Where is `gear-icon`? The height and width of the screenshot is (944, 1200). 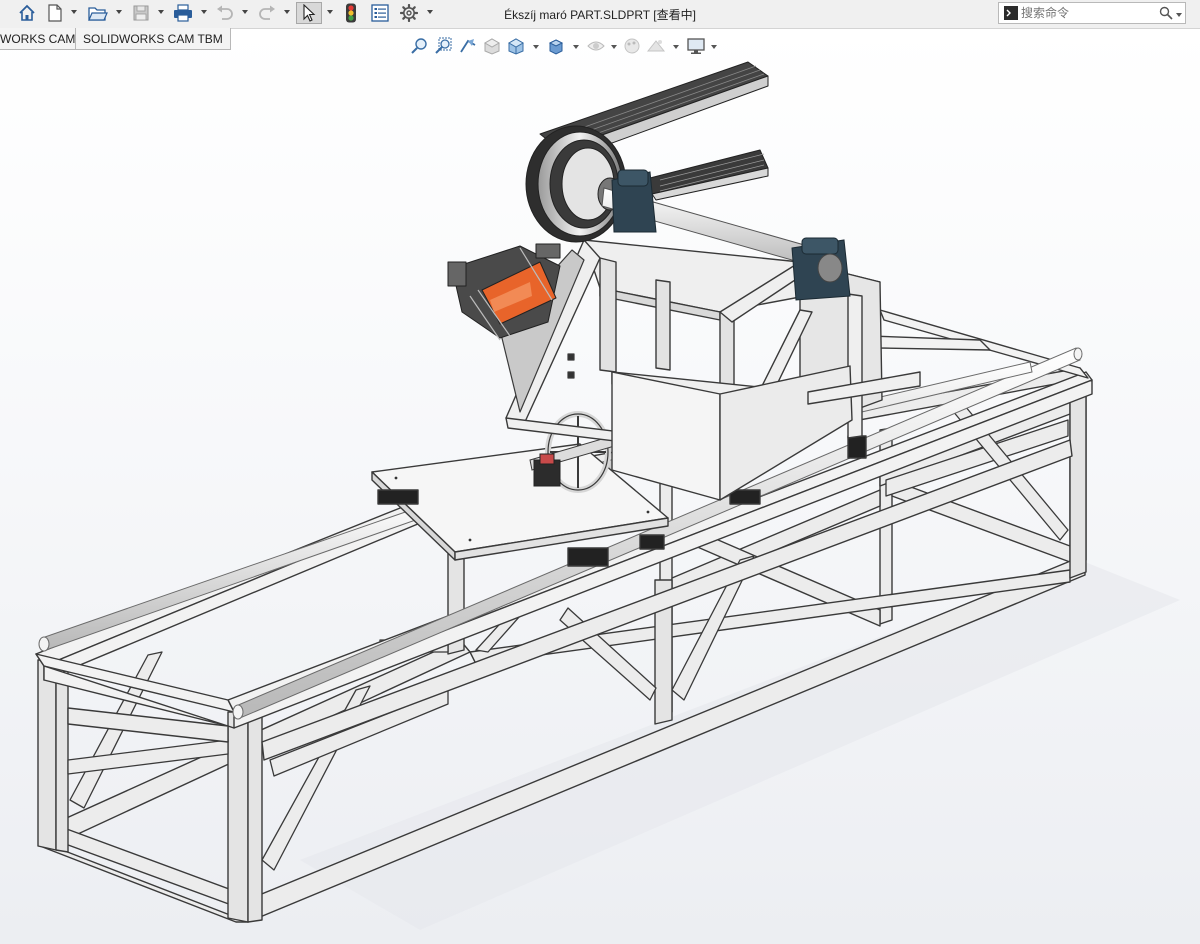 gear-icon is located at coordinates (409, 13).